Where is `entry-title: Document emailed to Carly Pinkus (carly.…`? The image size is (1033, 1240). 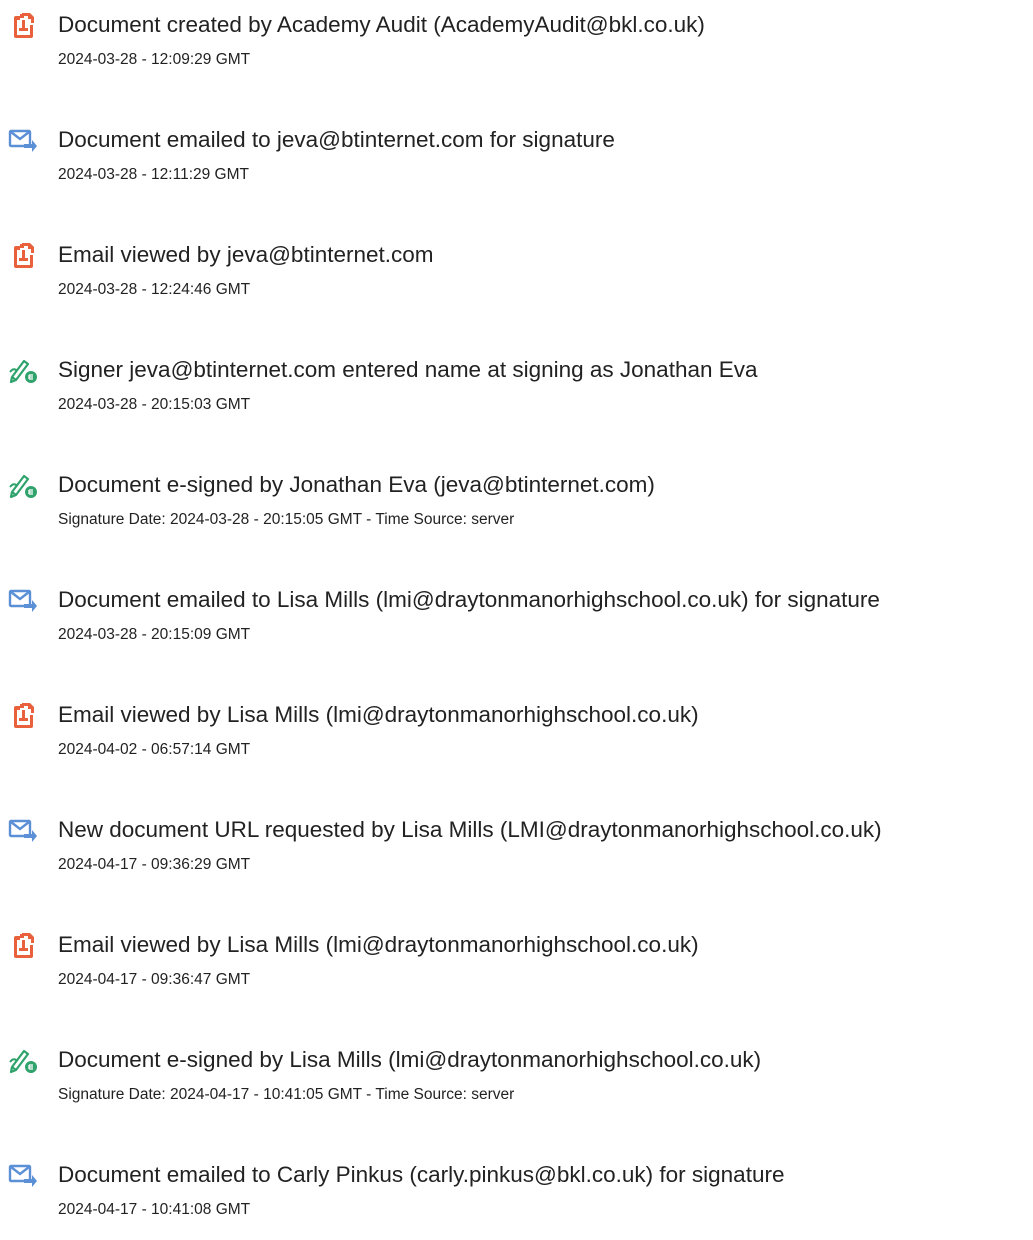 entry-title: Document emailed to Carly Pinkus (carly.… is located at coordinates (421, 1174).